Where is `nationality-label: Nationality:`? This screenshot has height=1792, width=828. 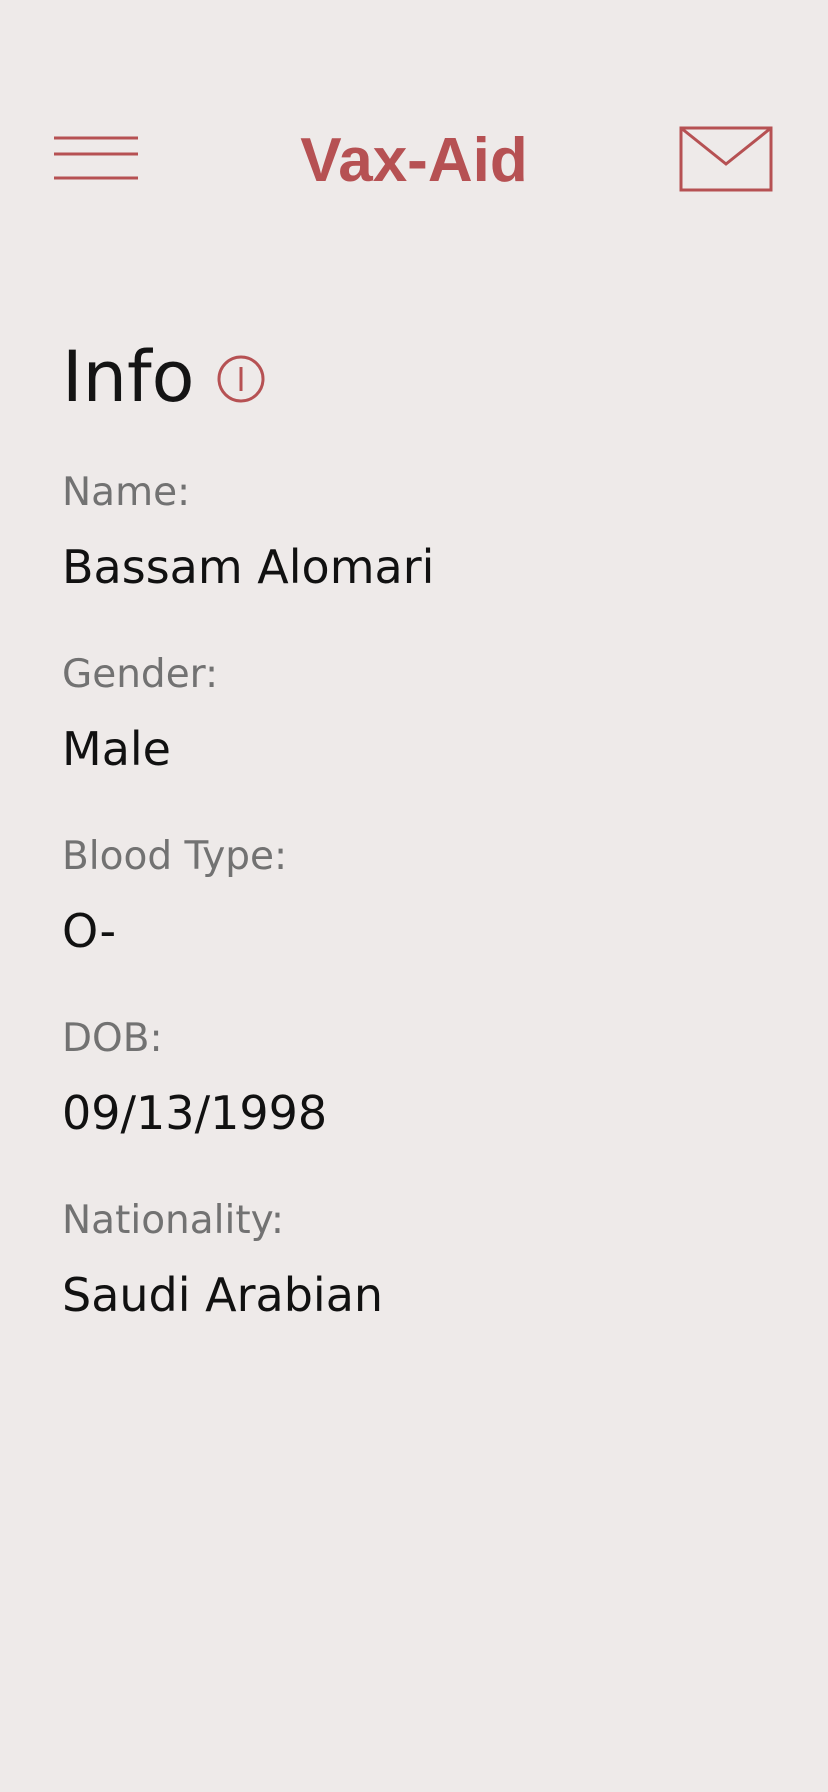 nationality-label: Nationality: is located at coordinates (173, 1220).